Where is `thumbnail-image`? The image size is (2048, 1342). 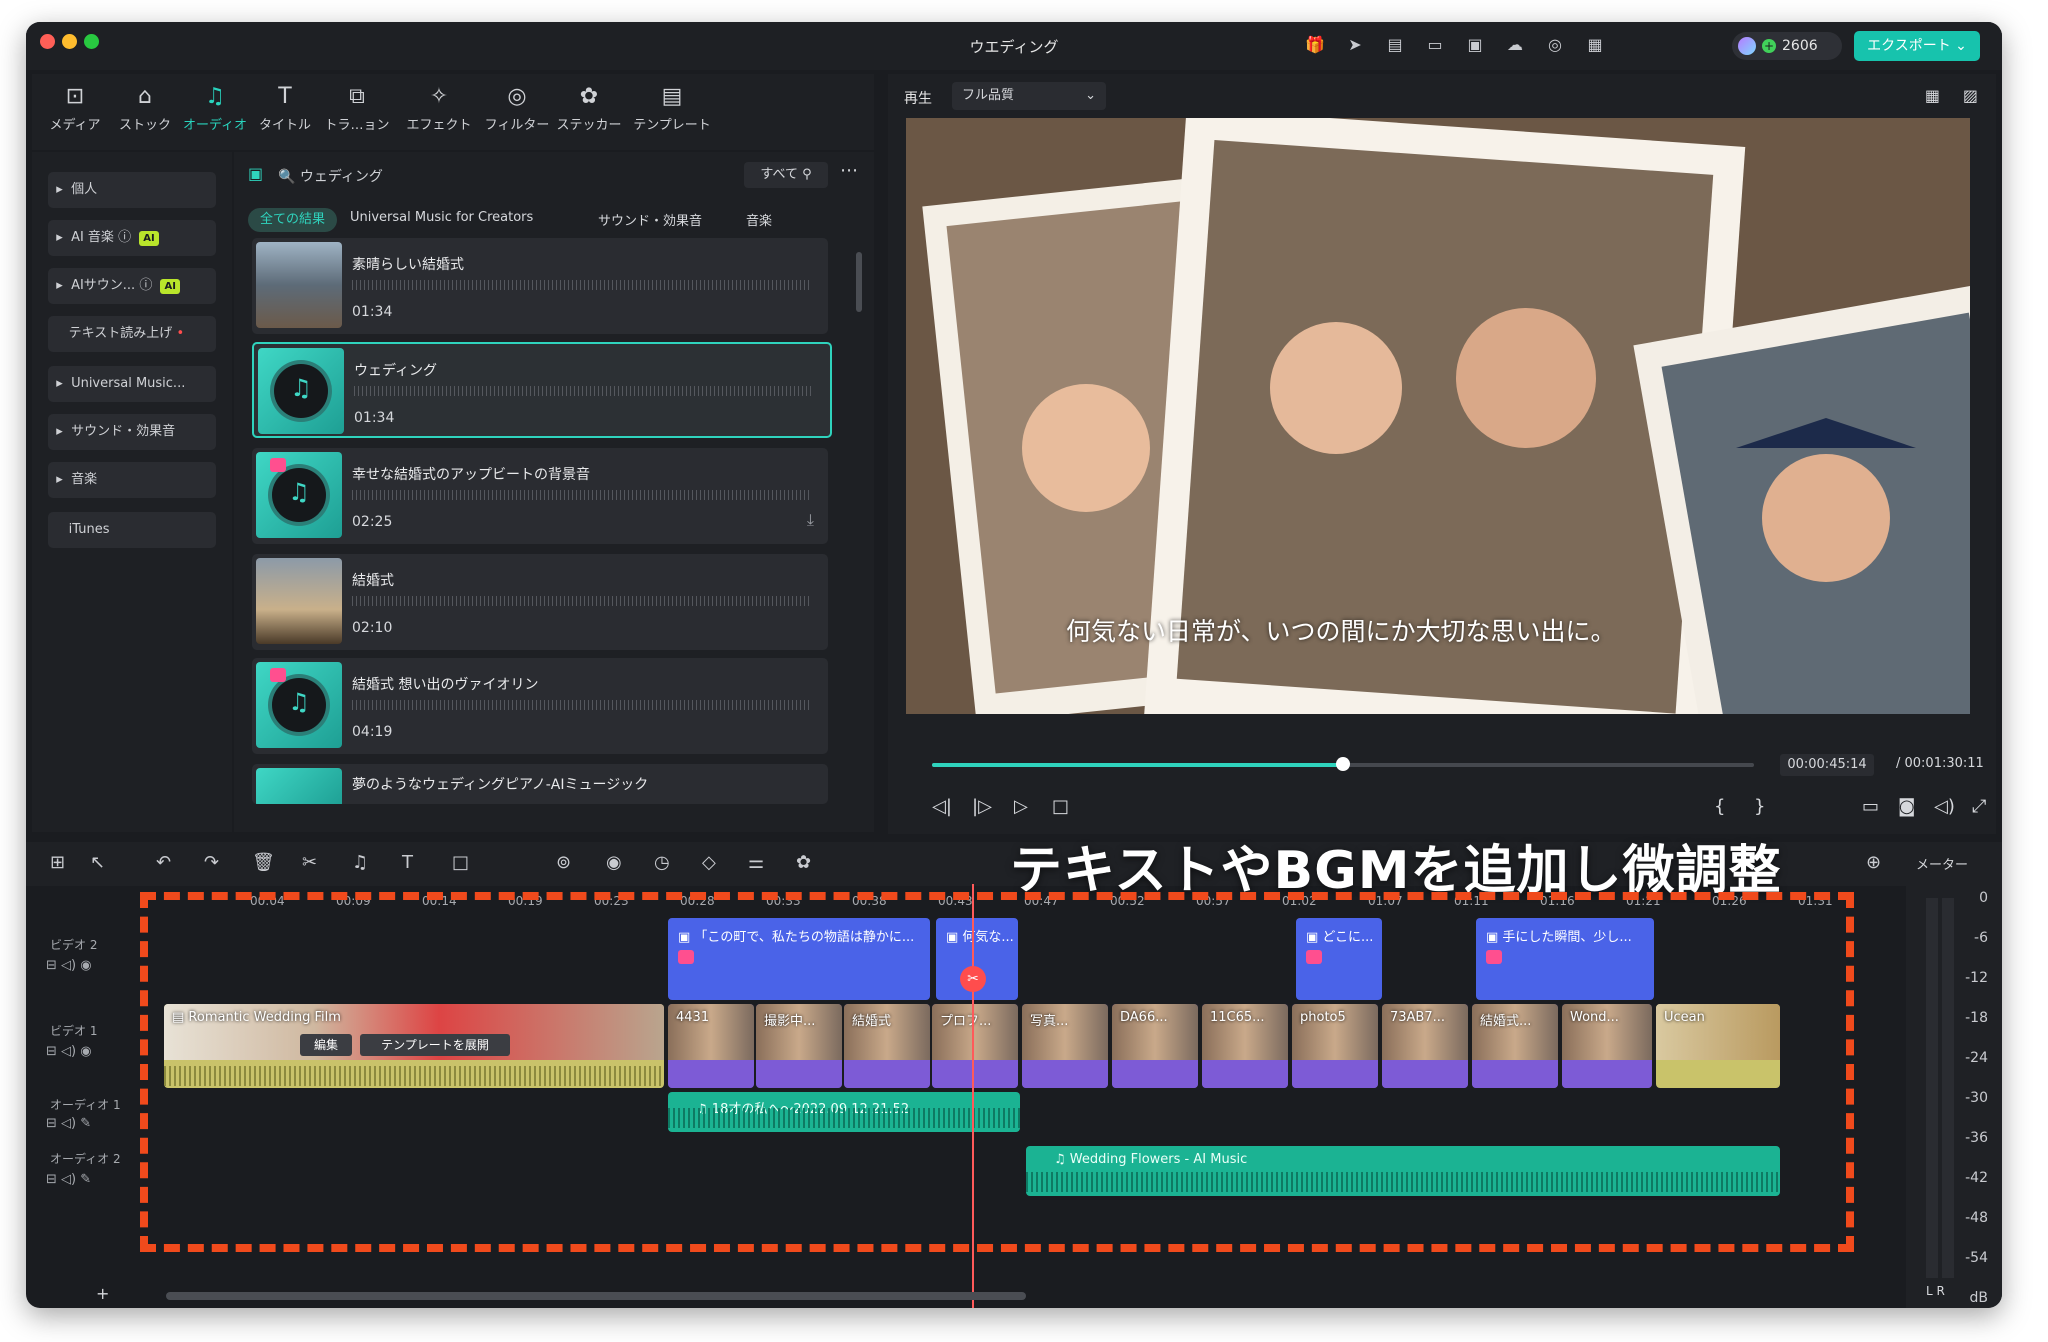
thumbnail-image is located at coordinates (299, 285).